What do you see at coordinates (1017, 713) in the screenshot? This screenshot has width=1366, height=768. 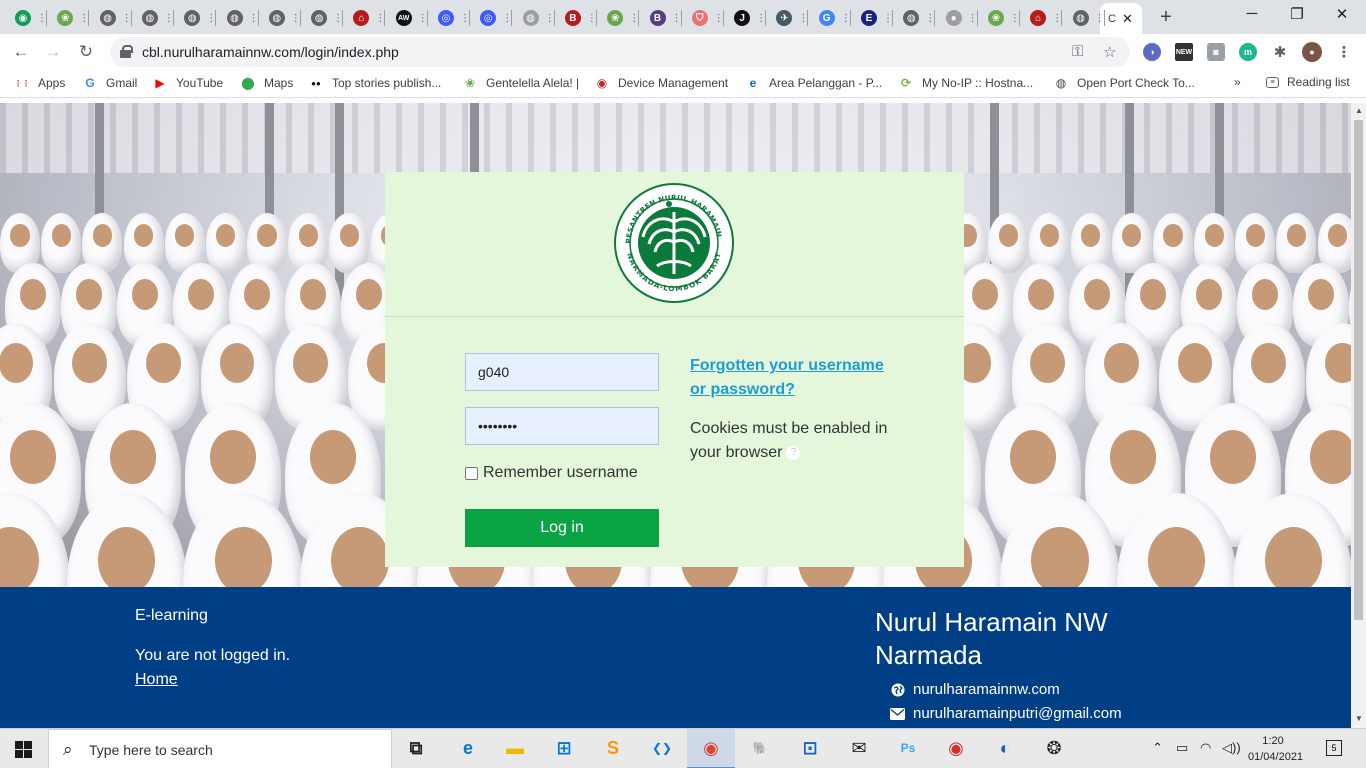 I see `email-text: nurulharamainputri@gmail.com` at bounding box center [1017, 713].